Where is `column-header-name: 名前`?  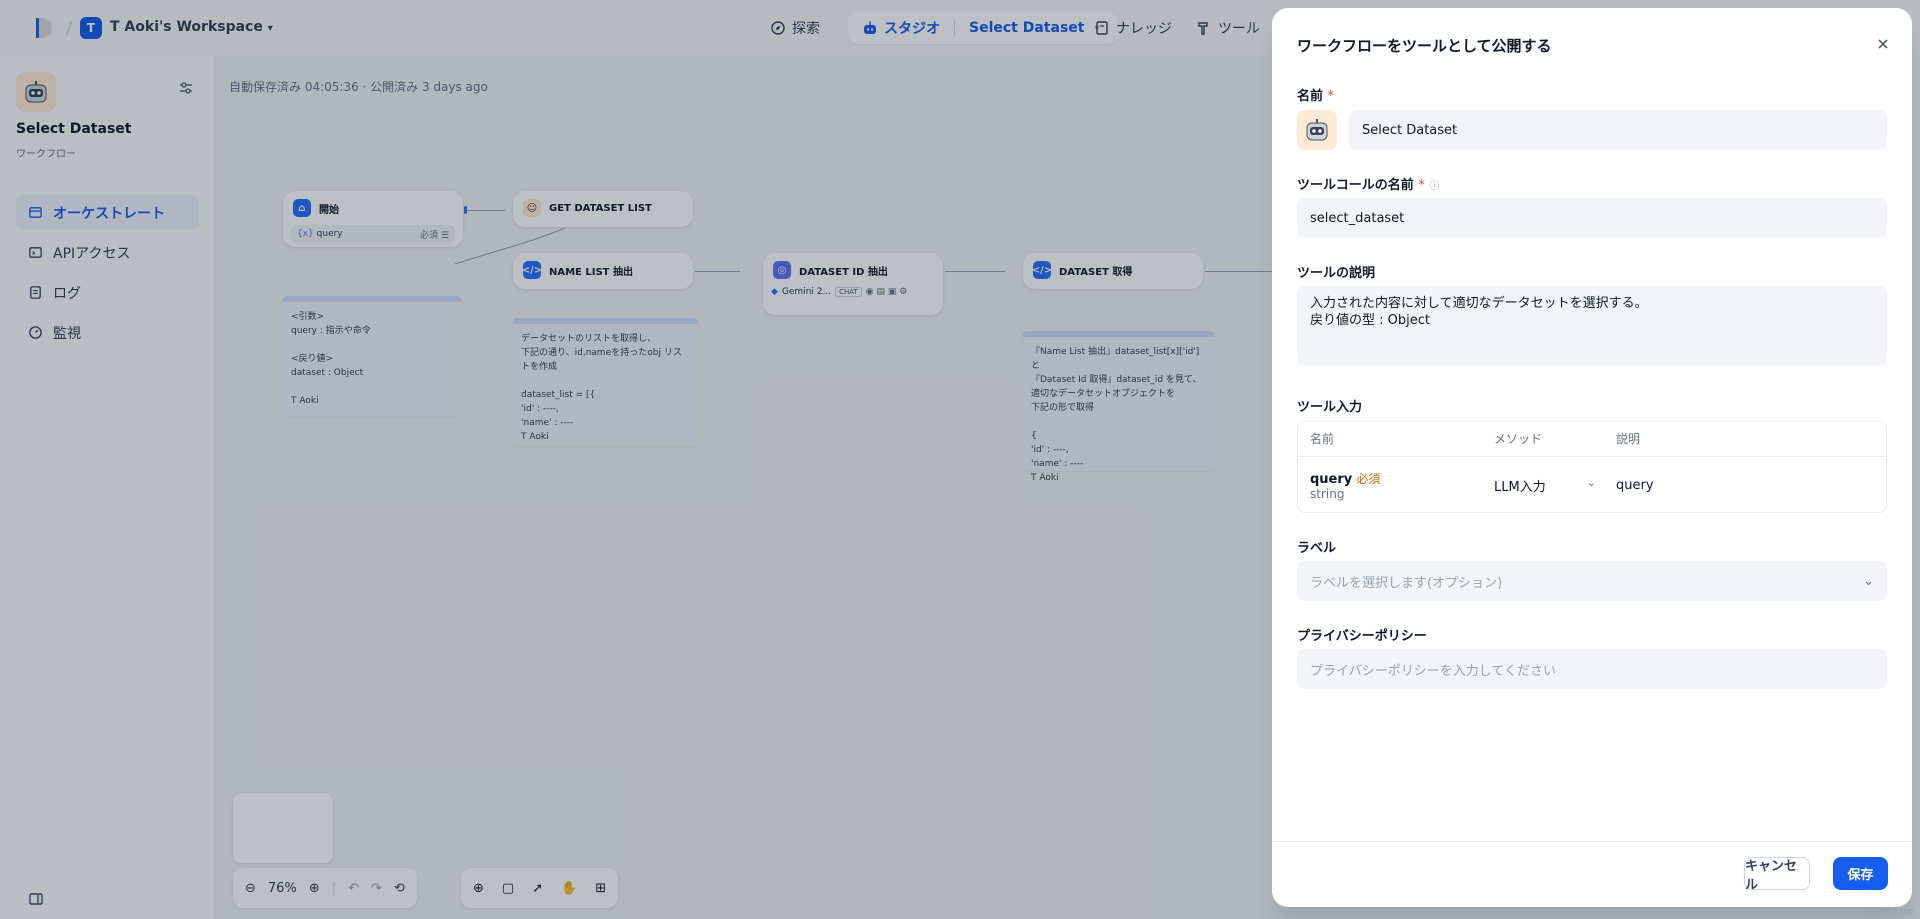
column-header-name: 名前 is located at coordinates (1322, 439).